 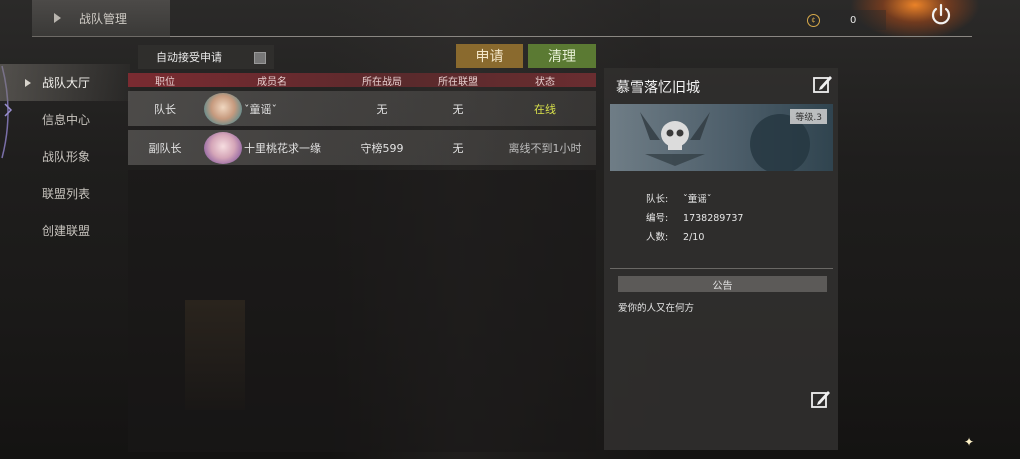 What do you see at coordinates (721, 268) in the screenshot?
I see `panel-divider` at bounding box center [721, 268].